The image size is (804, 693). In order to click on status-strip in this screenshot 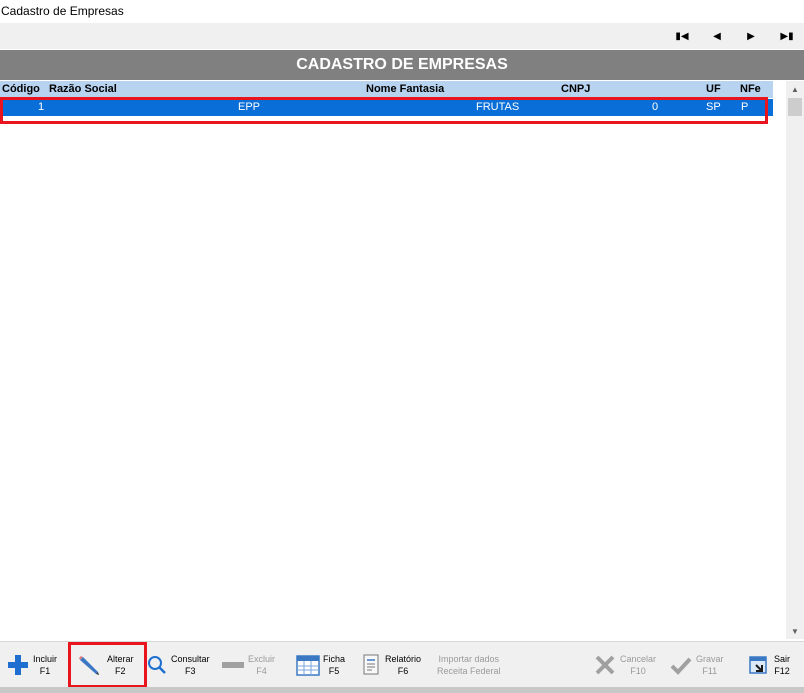, I will do `click(402, 690)`.